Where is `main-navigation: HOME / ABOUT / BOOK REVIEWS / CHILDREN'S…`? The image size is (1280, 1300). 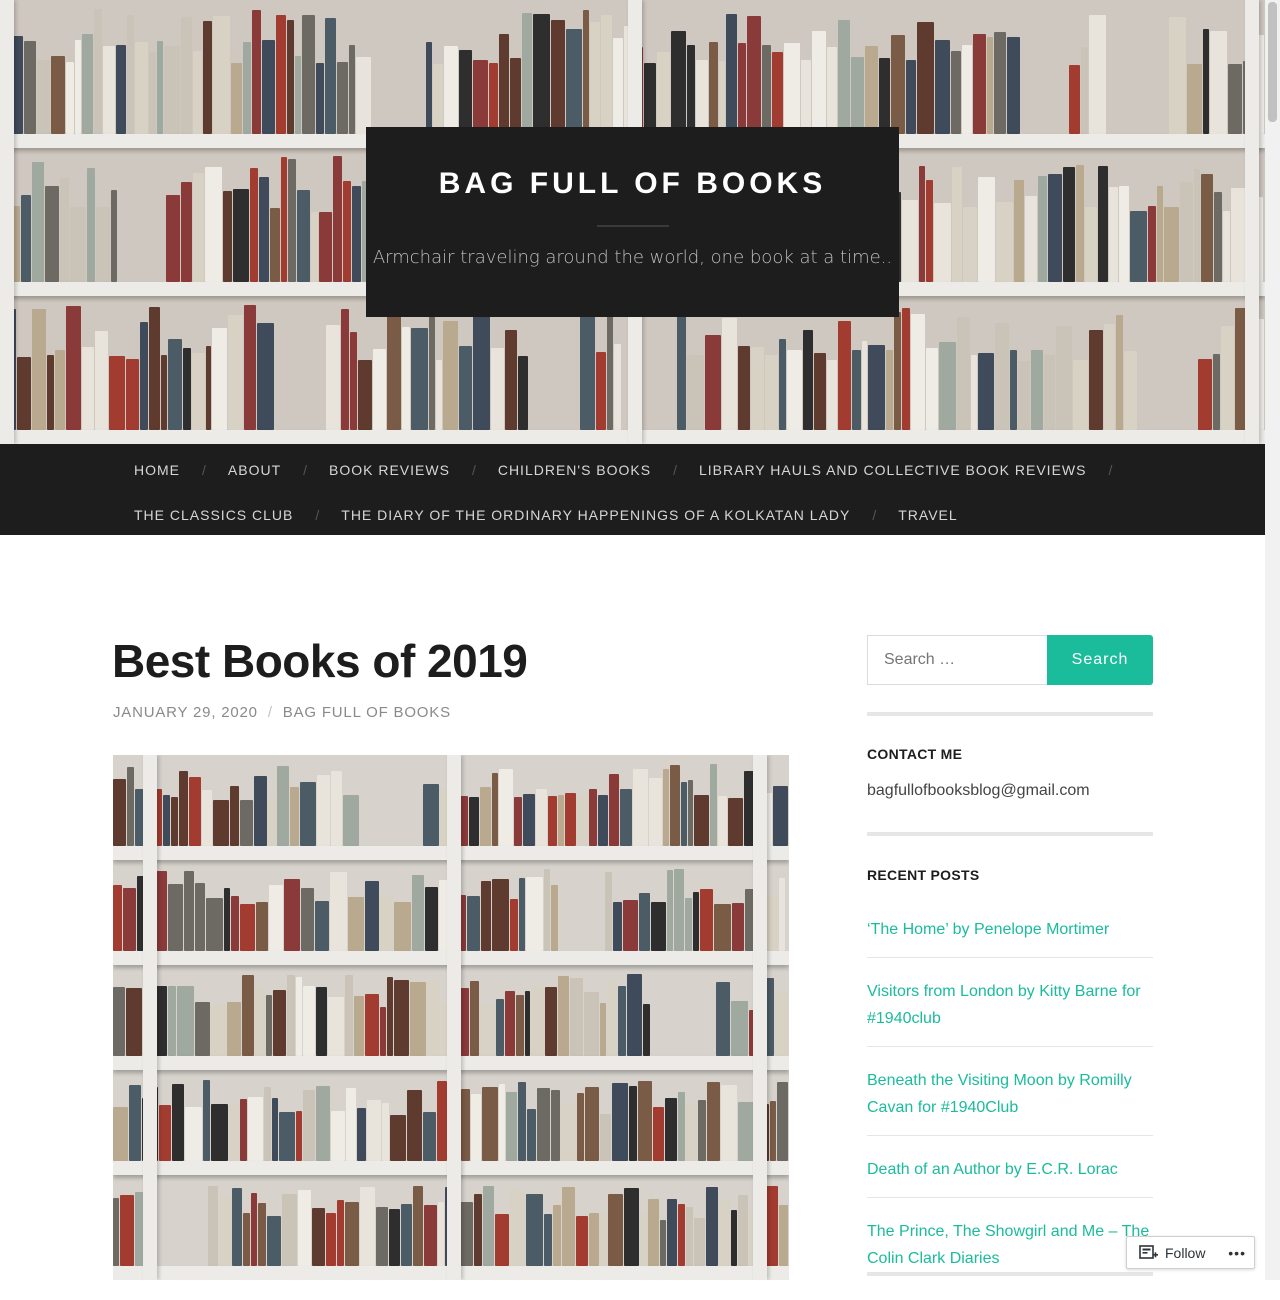
main-navigation: HOME / ABOUT / BOOK REVIEWS / CHILDREN'S… is located at coordinates (632, 489).